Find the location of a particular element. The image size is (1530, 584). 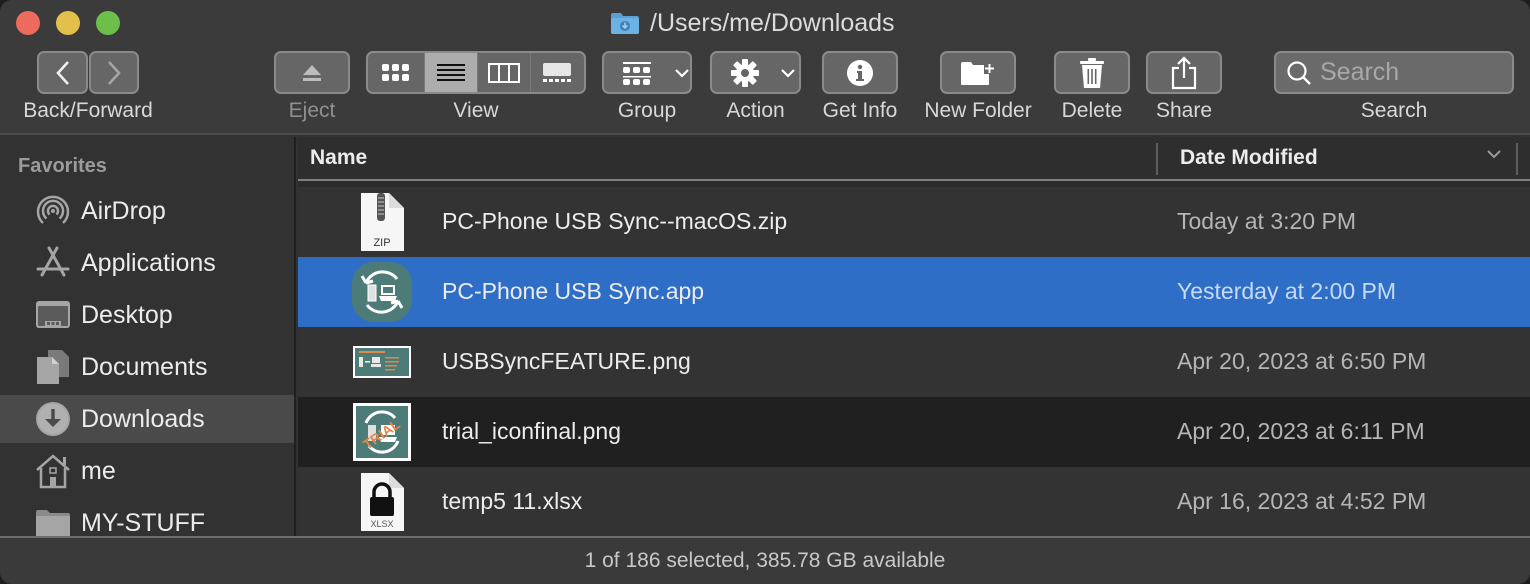

search-input is located at coordinates (1410, 72).